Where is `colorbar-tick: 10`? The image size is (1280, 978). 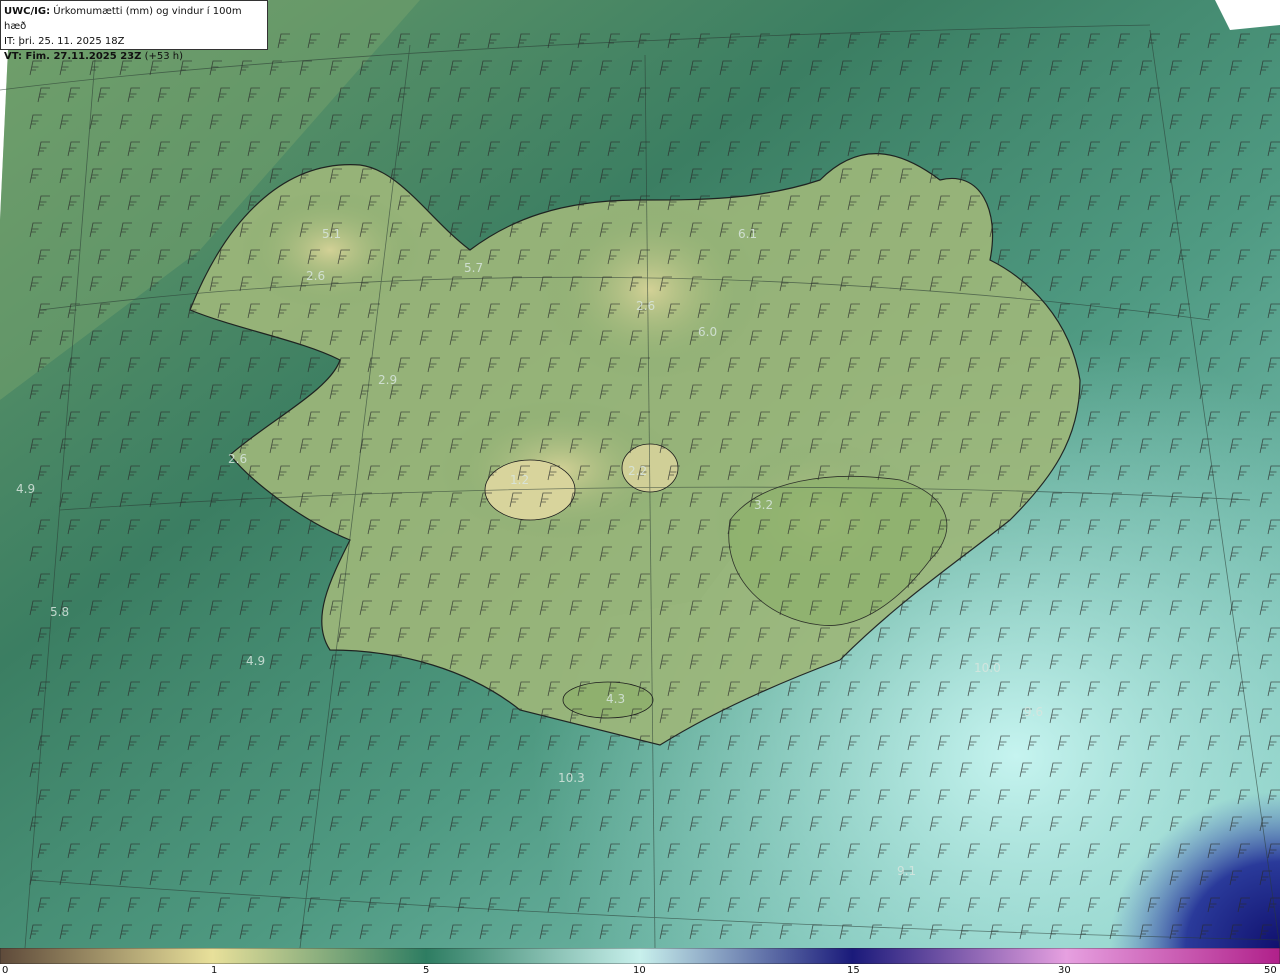
colorbar-tick: 10 is located at coordinates (639, 970).